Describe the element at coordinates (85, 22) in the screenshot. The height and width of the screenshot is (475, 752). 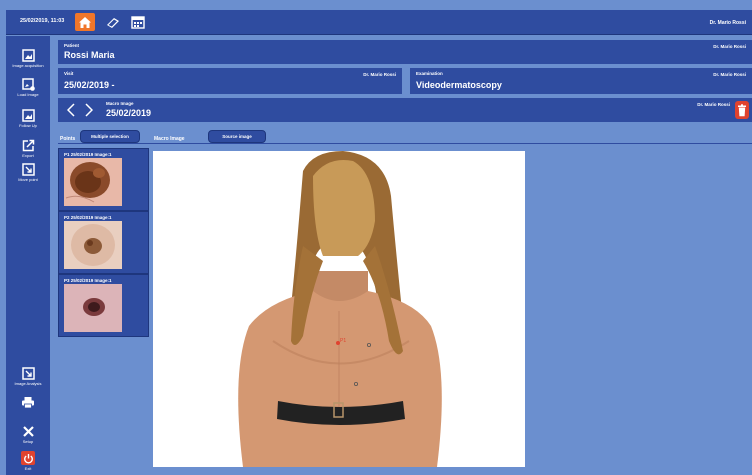
I see `home-icon` at that location.